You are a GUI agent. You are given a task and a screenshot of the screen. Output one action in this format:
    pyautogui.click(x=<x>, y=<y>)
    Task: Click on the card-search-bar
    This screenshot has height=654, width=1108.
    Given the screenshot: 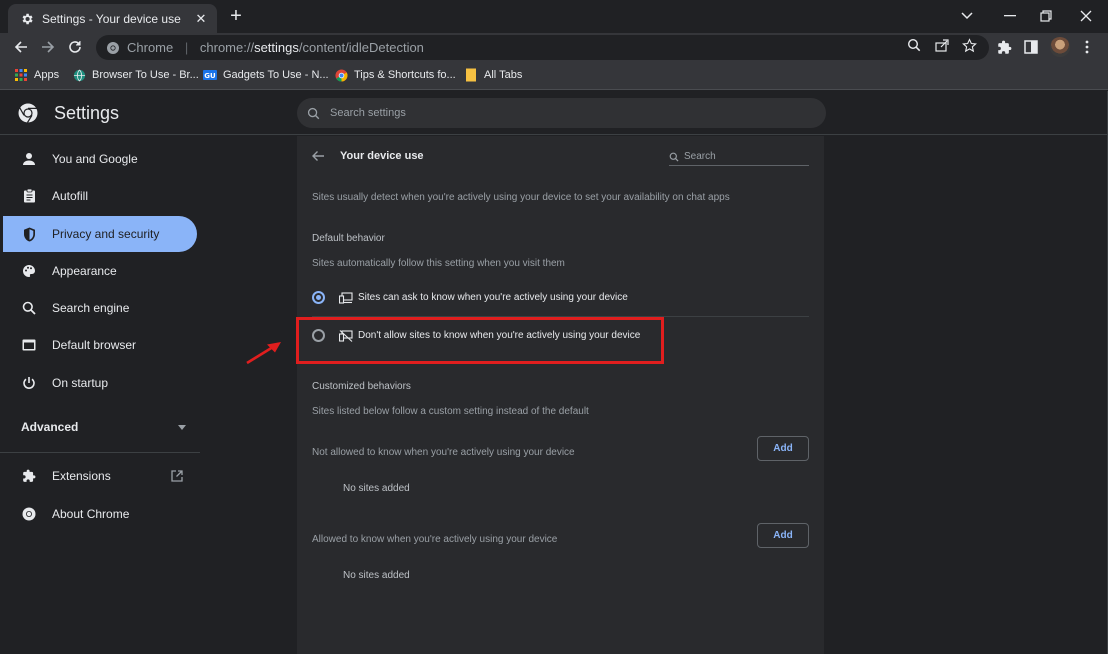 What is the action you would take?
    pyautogui.click(x=739, y=157)
    